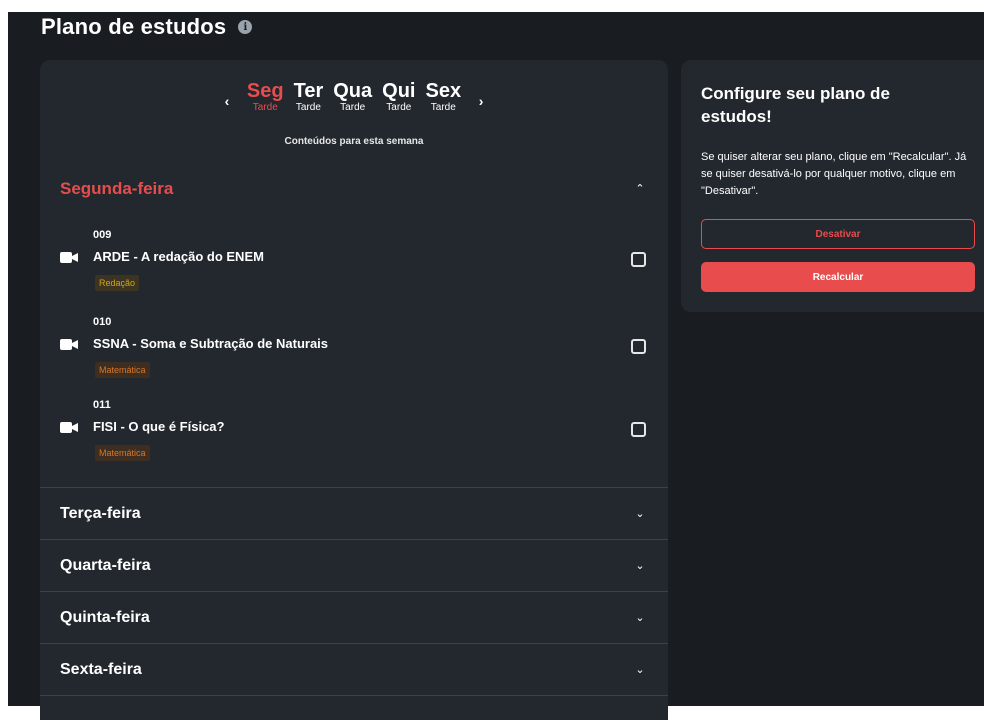 This screenshot has width=984, height=720. I want to click on content-number: 010, so click(102, 322).